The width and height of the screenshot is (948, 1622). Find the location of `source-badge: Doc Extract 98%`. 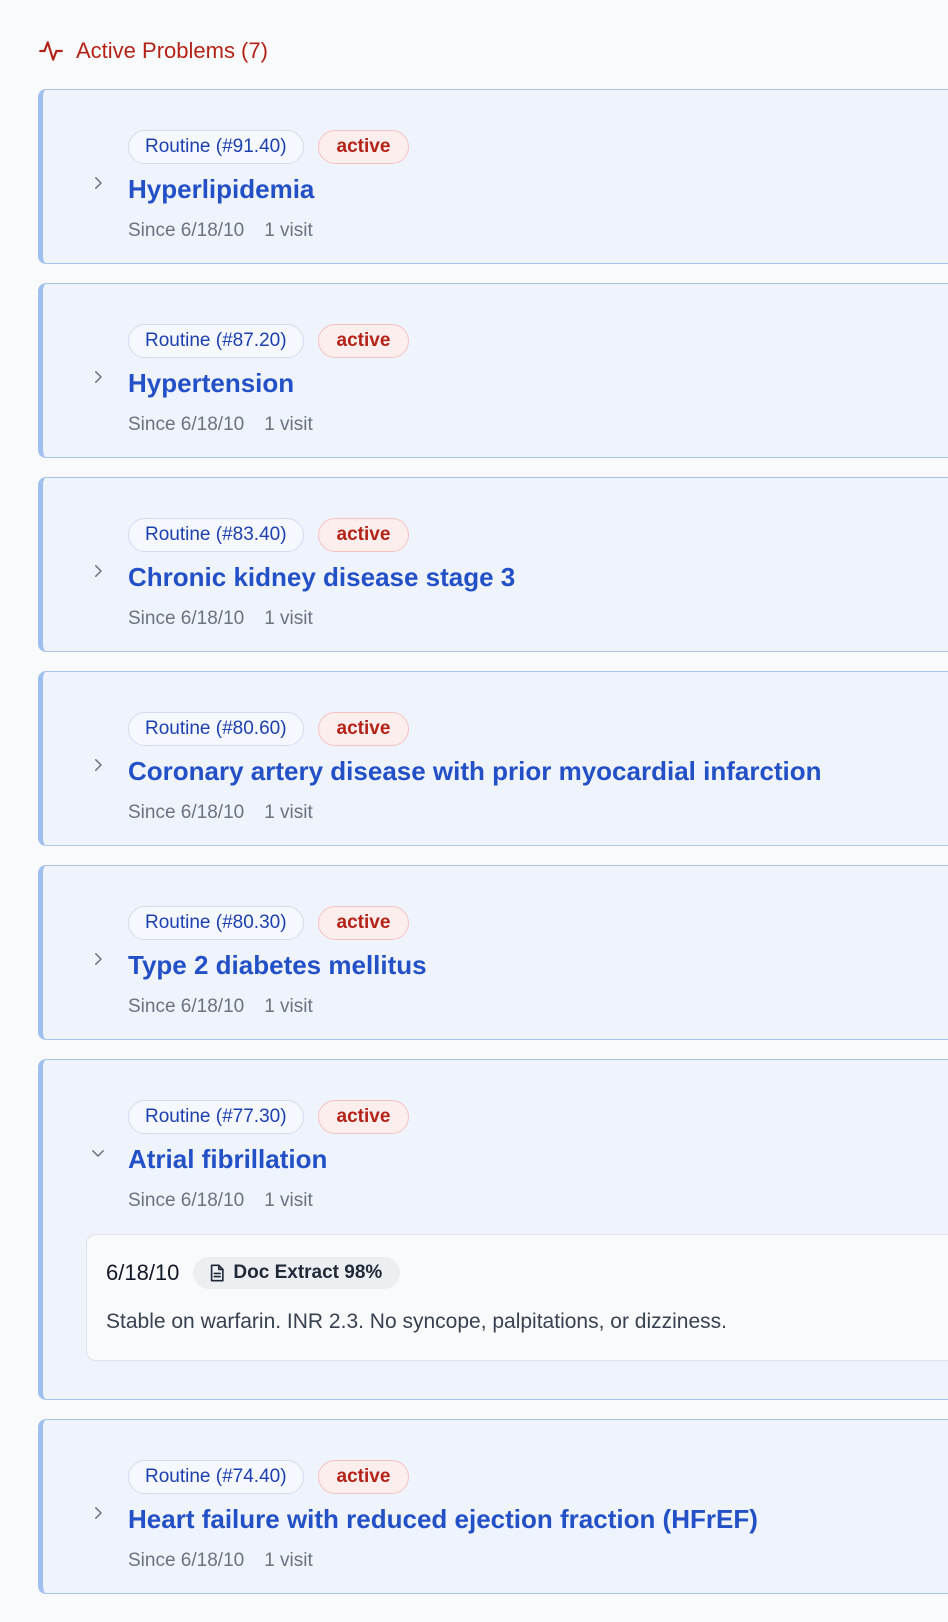

source-badge: Doc Extract 98% is located at coordinates (297, 1273).